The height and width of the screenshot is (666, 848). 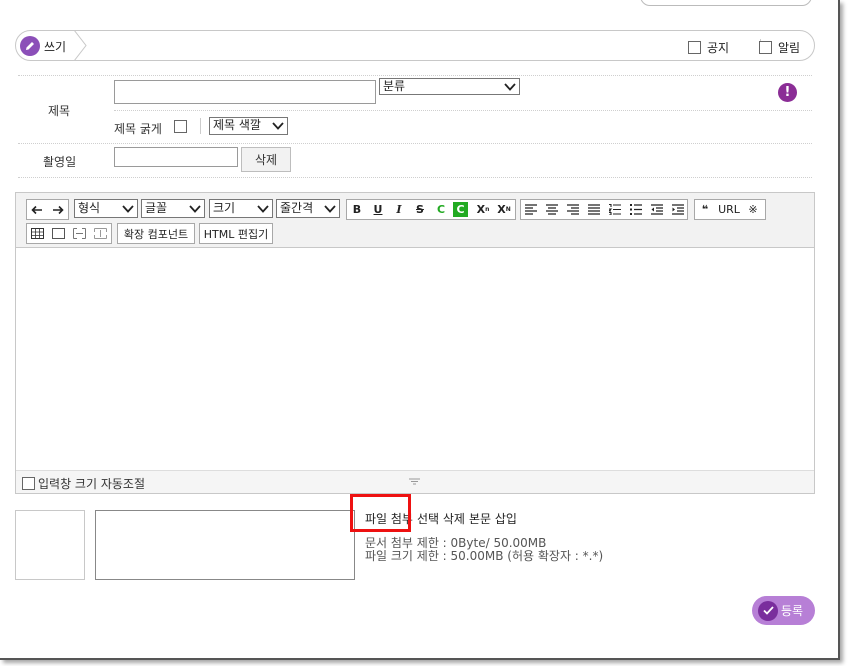 What do you see at coordinates (245, 92) in the screenshot?
I see `title-input` at bounding box center [245, 92].